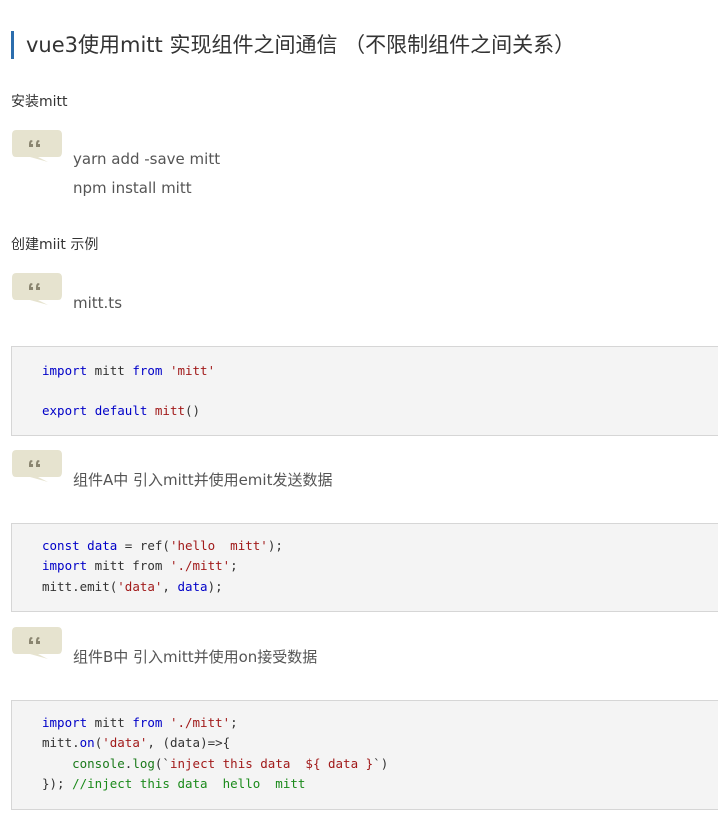 The width and height of the screenshot is (718, 817). What do you see at coordinates (132, 188) in the screenshot?
I see `quote-line-npm: npm install mitt` at bounding box center [132, 188].